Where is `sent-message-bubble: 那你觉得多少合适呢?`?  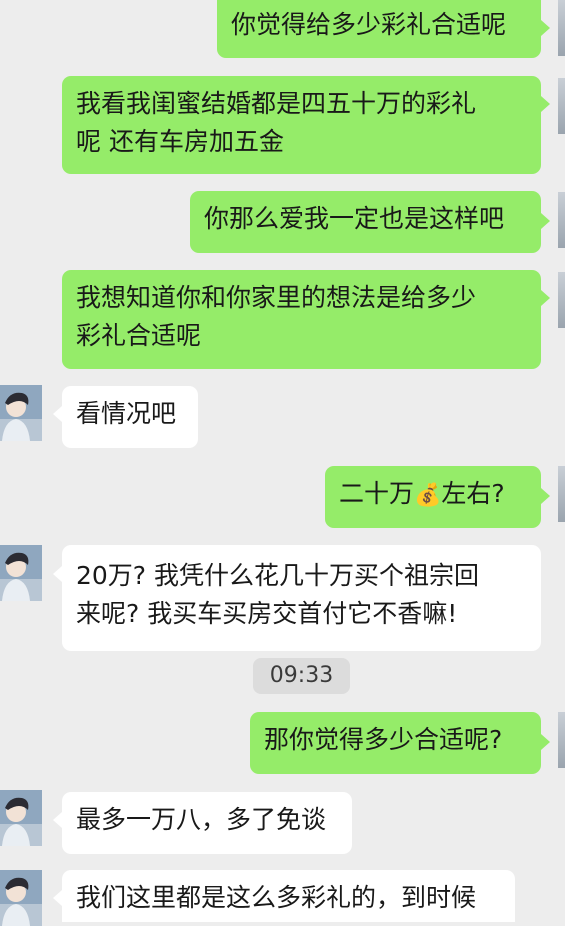 sent-message-bubble: 那你觉得多少合适呢? is located at coordinates (395, 743).